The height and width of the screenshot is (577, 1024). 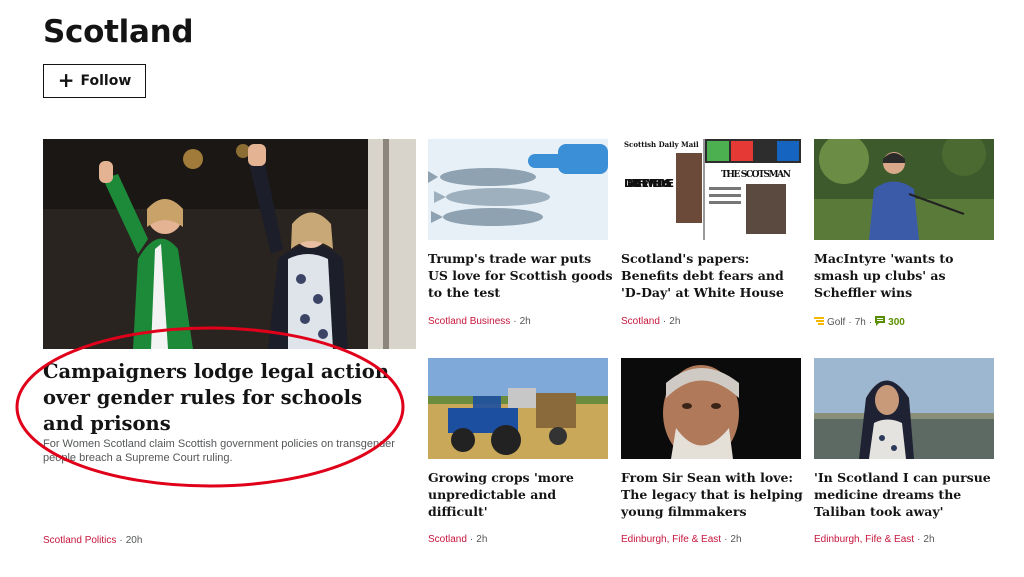 I want to click on story-meta: Scotland Business · 2h, so click(x=479, y=321).